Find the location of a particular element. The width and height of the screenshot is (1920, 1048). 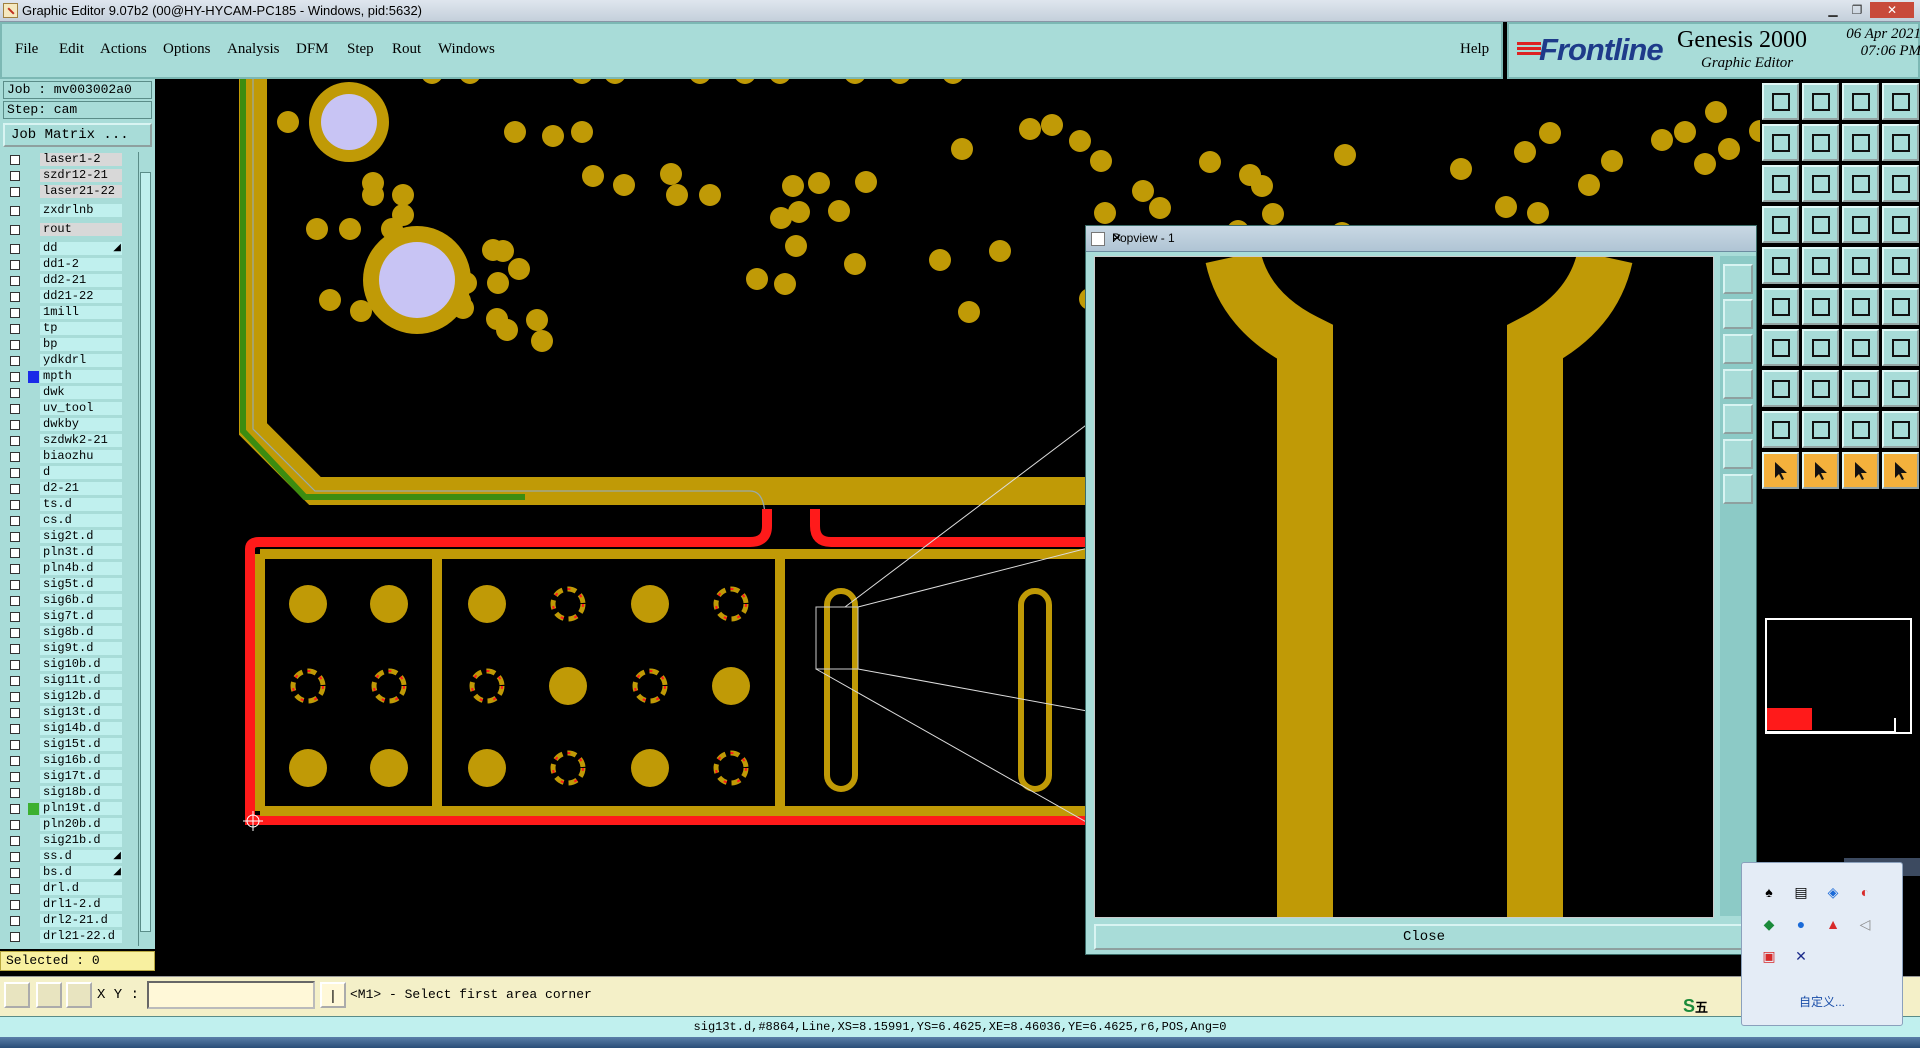

snap-mode-icon is located at coordinates (17, 995).